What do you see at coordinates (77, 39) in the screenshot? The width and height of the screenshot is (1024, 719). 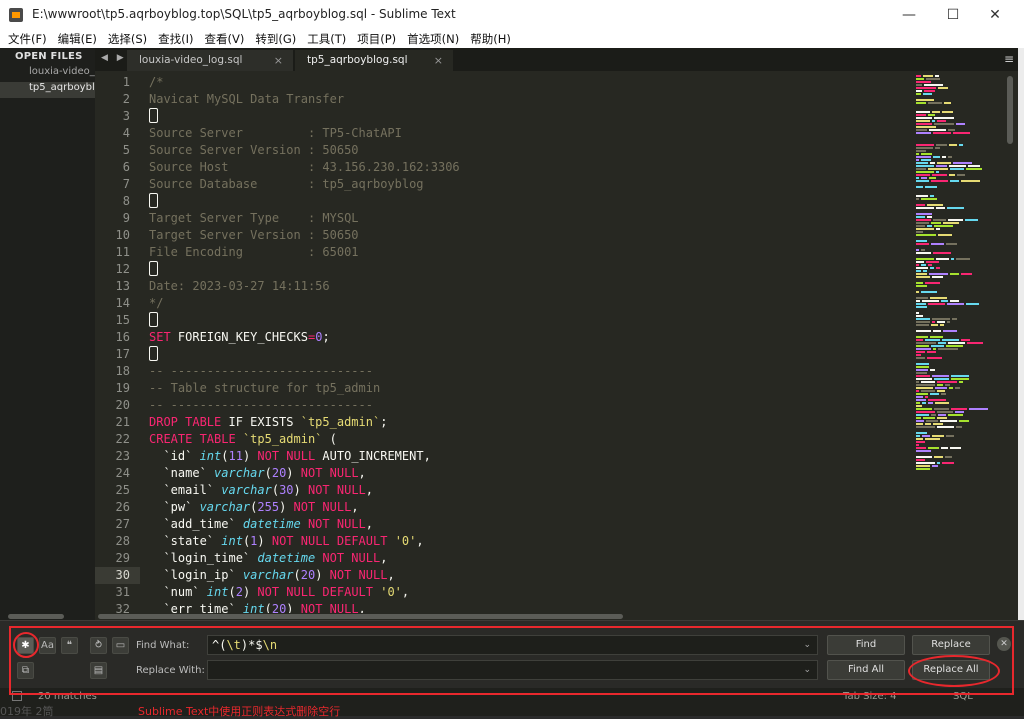 I see `menu-edit: 编辑(E)` at bounding box center [77, 39].